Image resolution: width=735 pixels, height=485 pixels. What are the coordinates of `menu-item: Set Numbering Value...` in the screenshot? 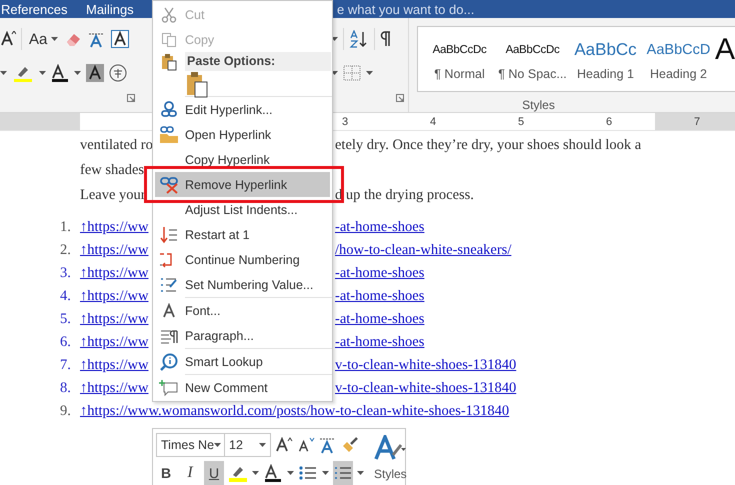 It's located at (241, 284).